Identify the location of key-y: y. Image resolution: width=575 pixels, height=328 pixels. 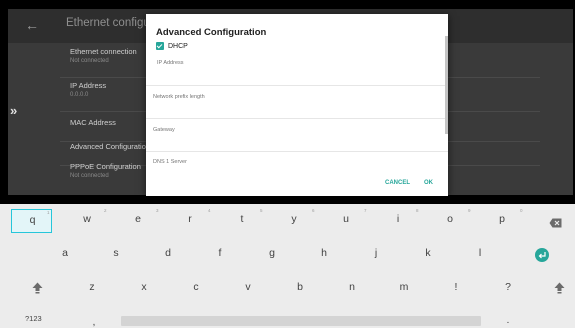
(294, 219).